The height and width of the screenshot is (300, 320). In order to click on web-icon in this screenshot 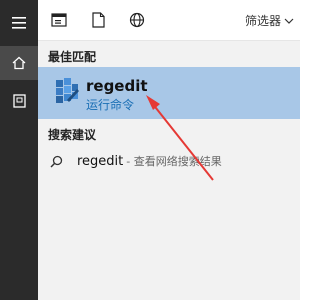, I will do `click(137, 20)`.